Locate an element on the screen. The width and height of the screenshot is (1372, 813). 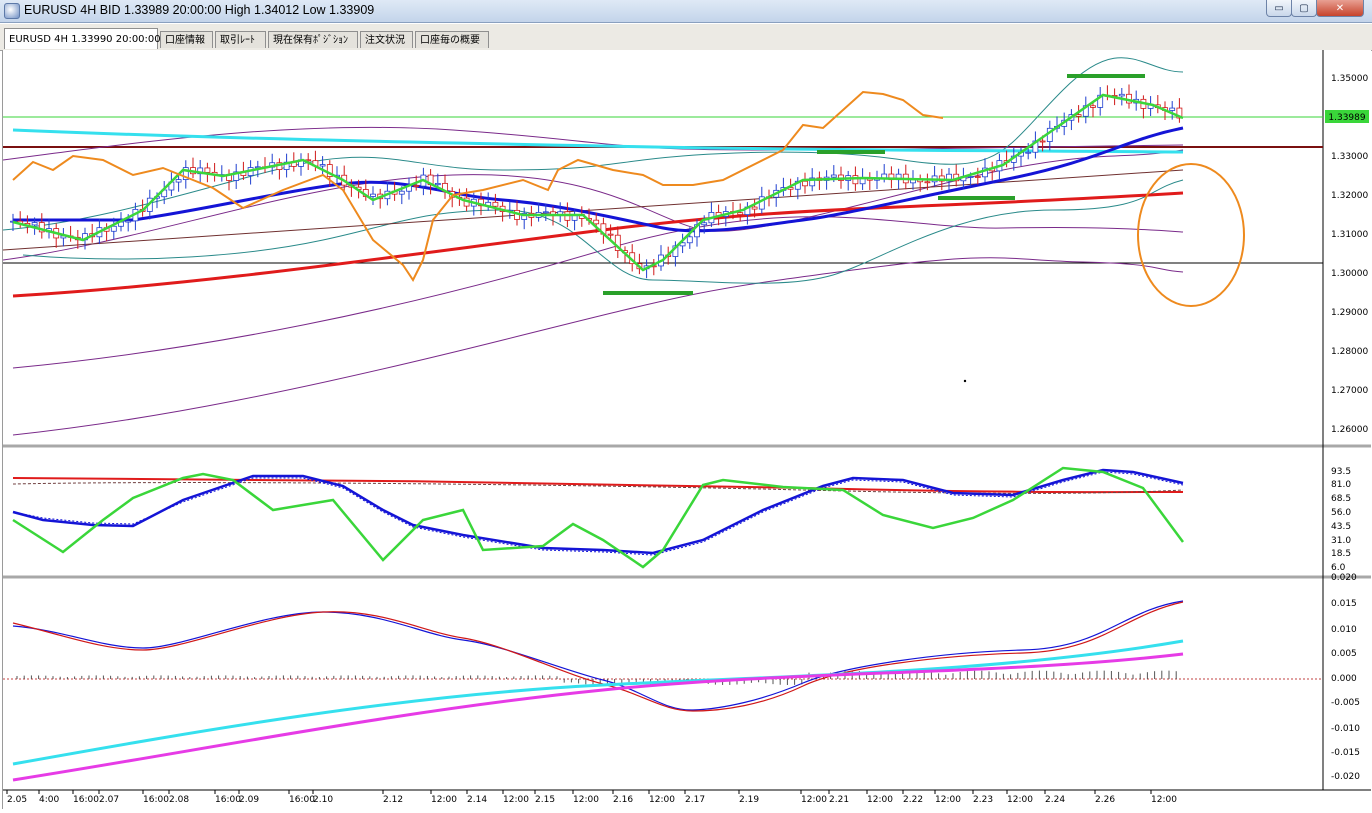
time-tick-label: 2.23 is located at coordinates (983, 800).